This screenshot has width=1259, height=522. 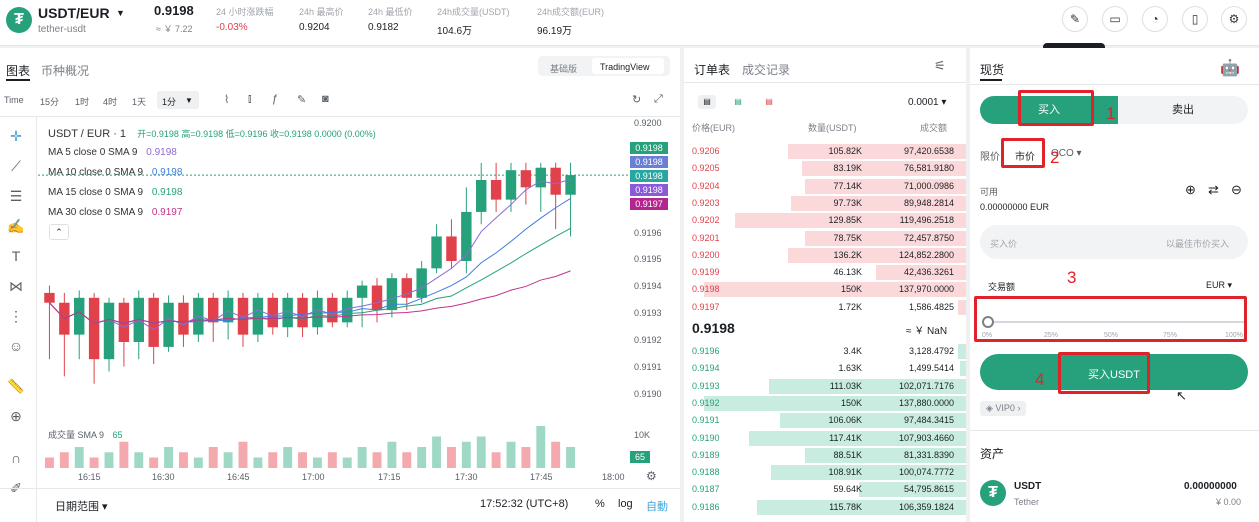 What do you see at coordinates (1155, 19) in the screenshot?
I see `bell-icon: ◔` at bounding box center [1155, 19].